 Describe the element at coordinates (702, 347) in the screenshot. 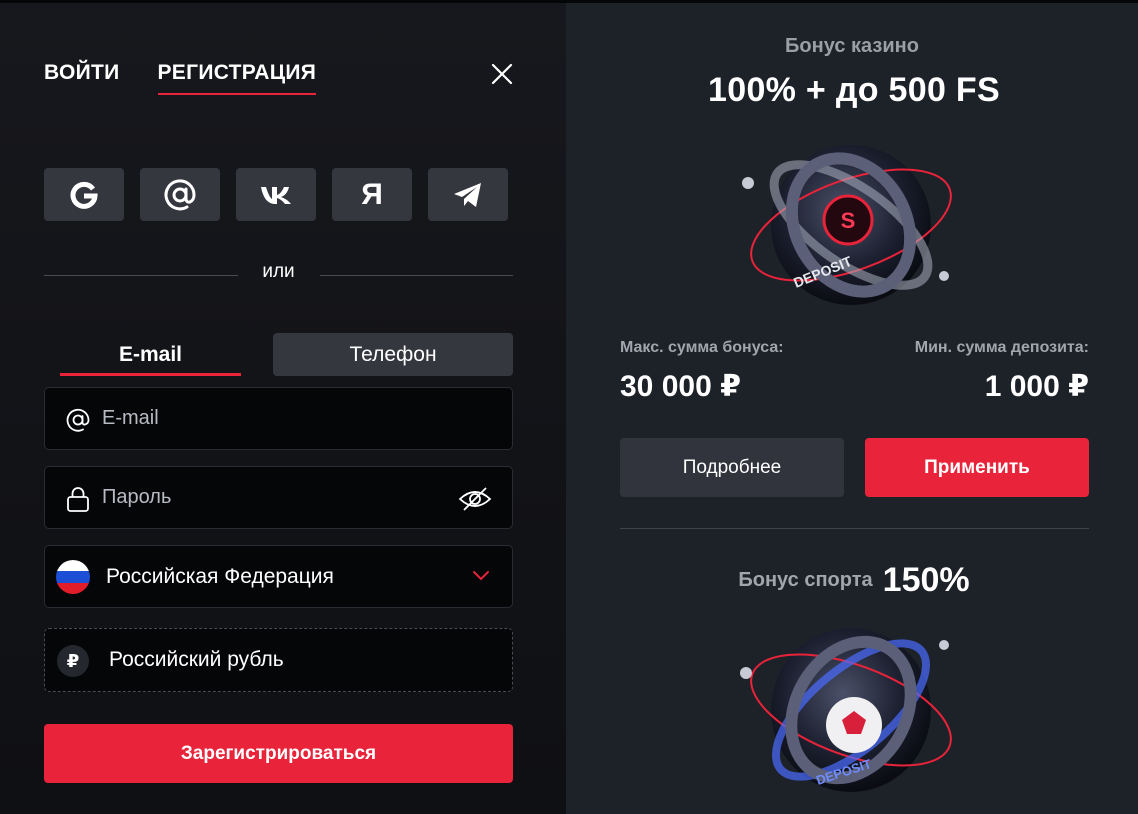

I see `max-bonus-label: Макс. сумма бонуса:` at that location.